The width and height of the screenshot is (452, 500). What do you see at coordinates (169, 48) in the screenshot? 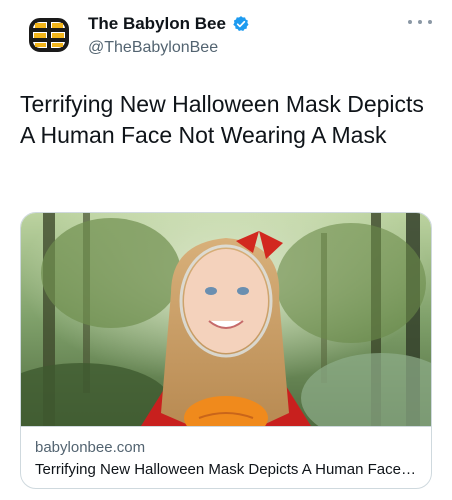
I see `user-handle: @TheBabylonBee` at bounding box center [169, 48].